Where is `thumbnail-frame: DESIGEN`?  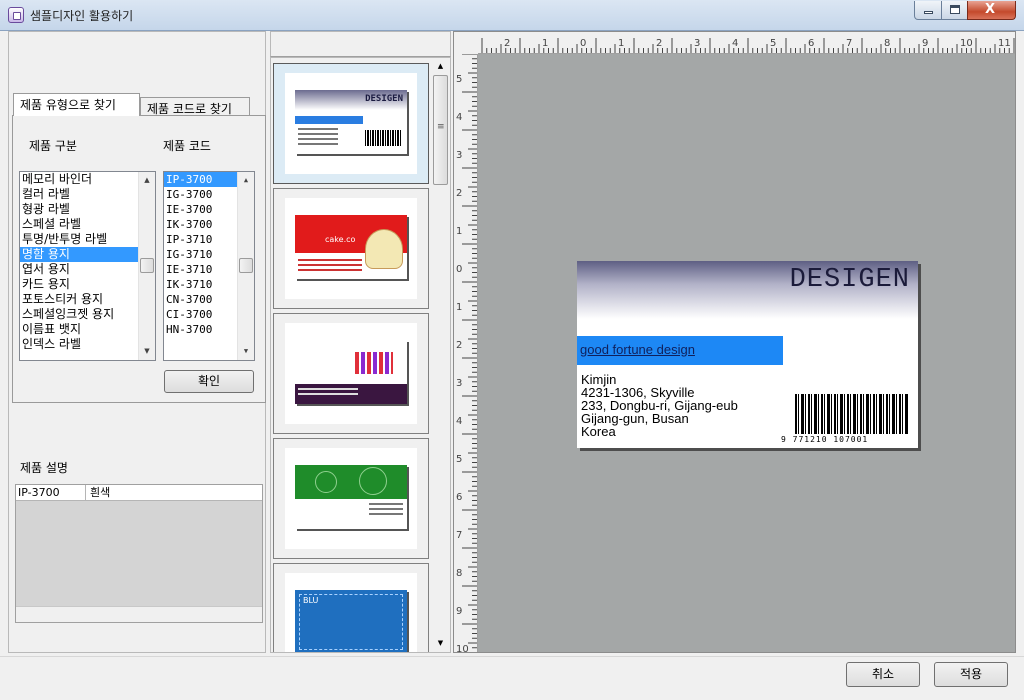
thumbnail-frame: DESIGEN is located at coordinates (351, 123).